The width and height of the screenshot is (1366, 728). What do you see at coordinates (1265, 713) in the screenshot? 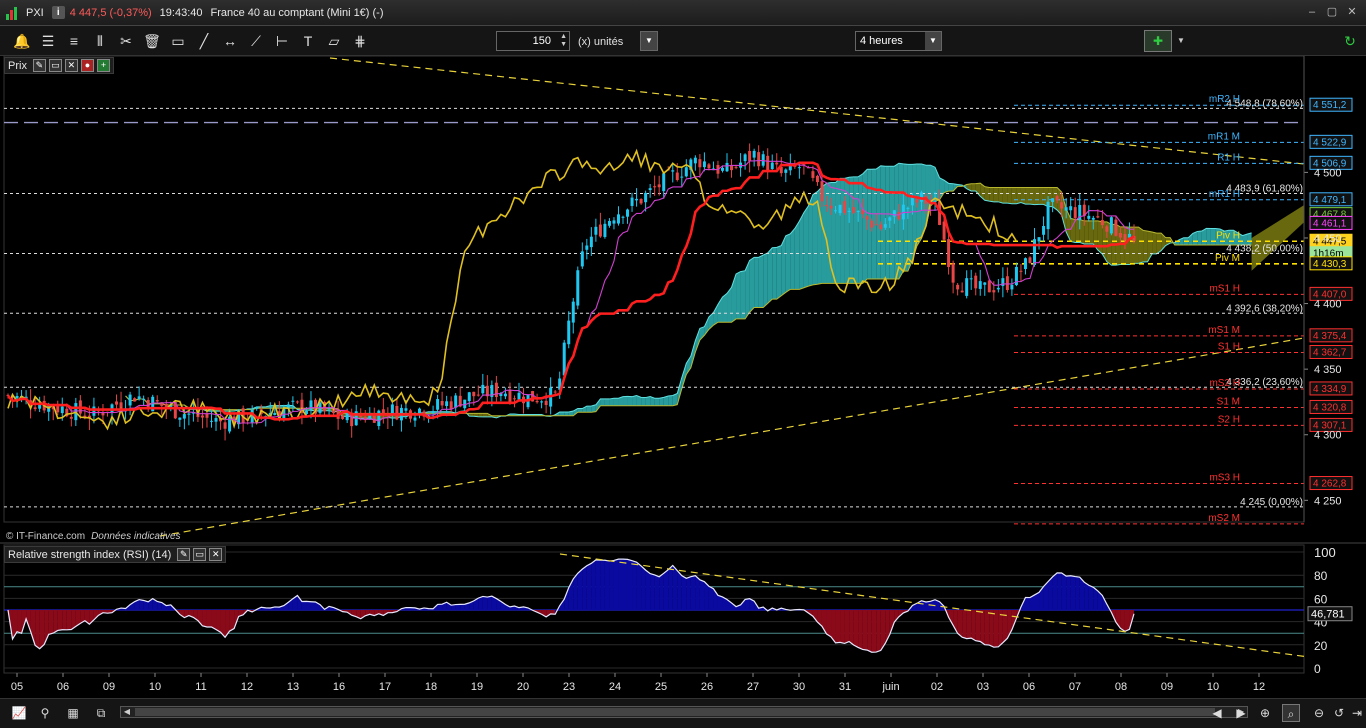
I see `zoom-in-icon: ⊕` at bounding box center [1265, 713].